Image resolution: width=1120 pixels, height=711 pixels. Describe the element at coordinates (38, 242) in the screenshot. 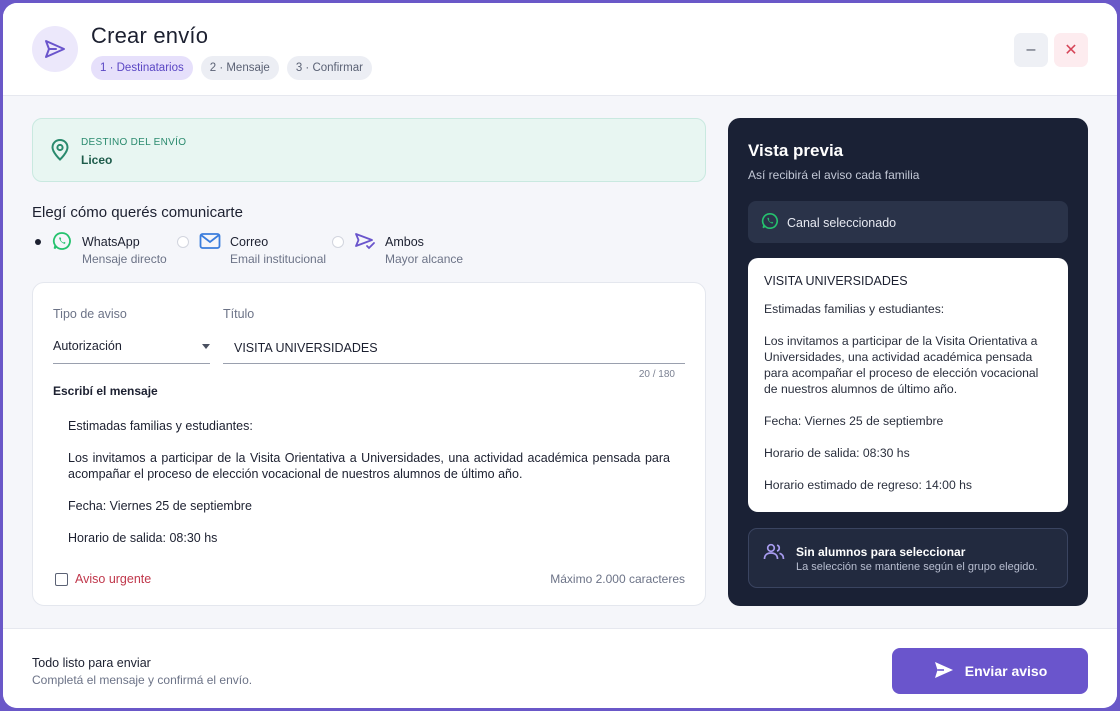

I see `radio-whatsapp` at that location.